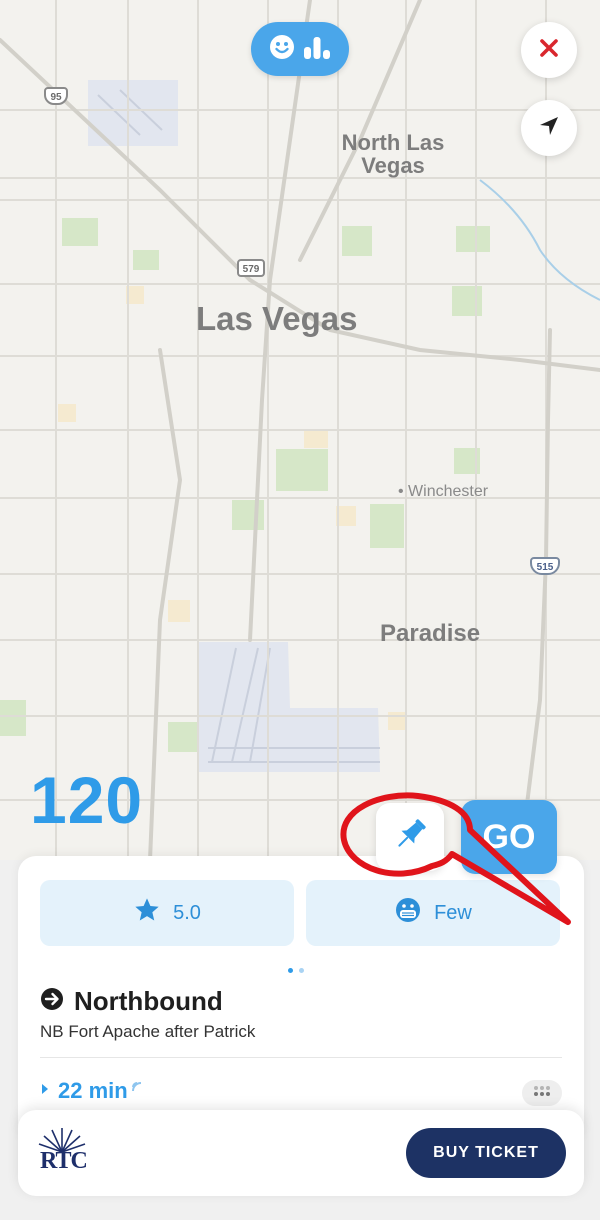  I want to click on buy-ticket-button: BUY TICKET, so click(486, 1153).